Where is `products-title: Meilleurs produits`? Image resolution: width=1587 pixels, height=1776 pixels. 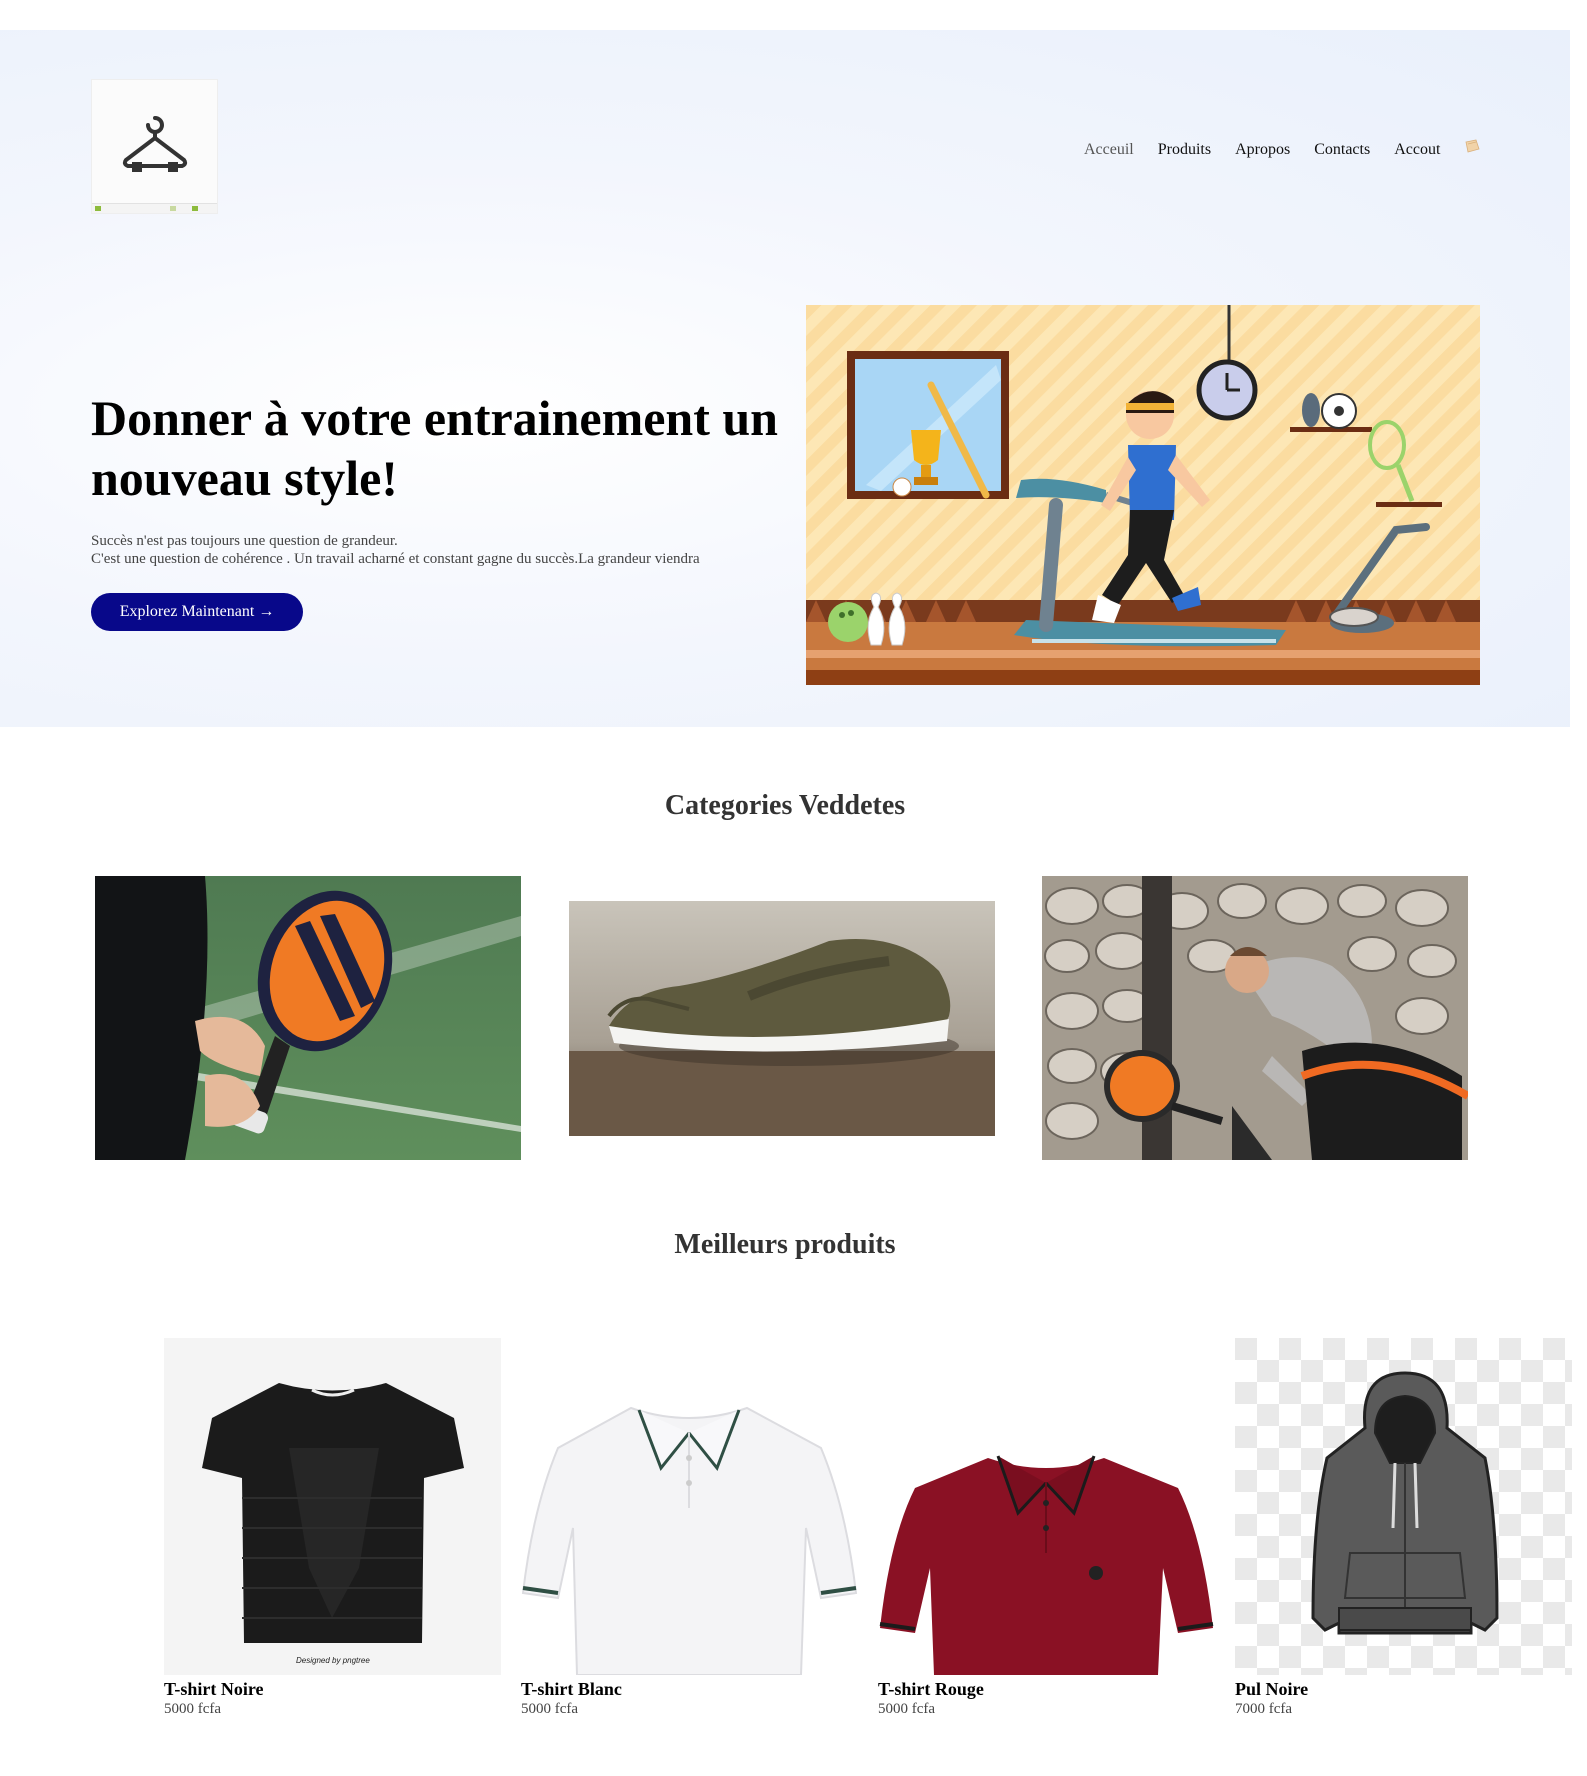
products-title: Meilleurs produits is located at coordinates (785, 1244).